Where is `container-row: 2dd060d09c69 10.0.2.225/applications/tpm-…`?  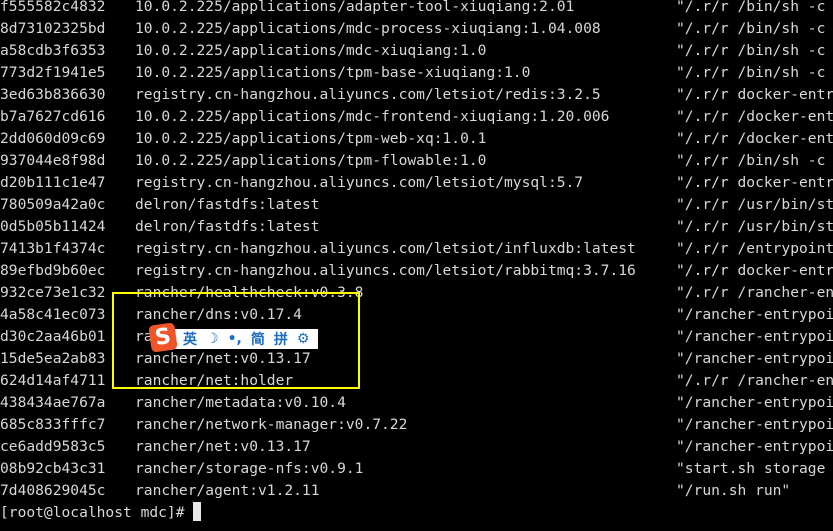 container-row: 2dd060d09c69 10.0.2.225/applications/tpm-… is located at coordinates (416, 139).